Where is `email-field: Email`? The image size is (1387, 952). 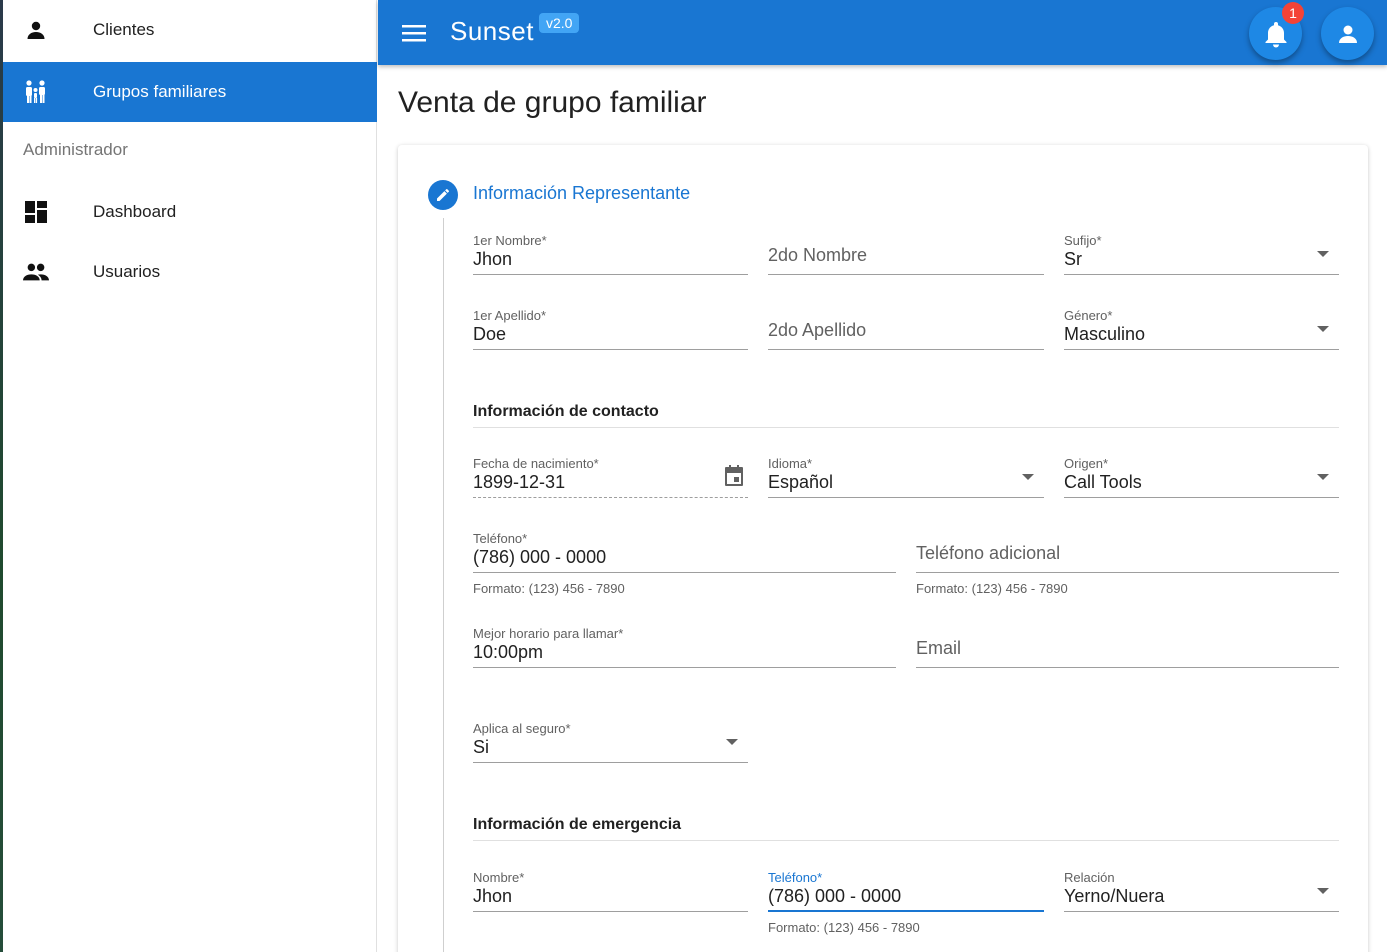 email-field: Email is located at coordinates (1127, 643).